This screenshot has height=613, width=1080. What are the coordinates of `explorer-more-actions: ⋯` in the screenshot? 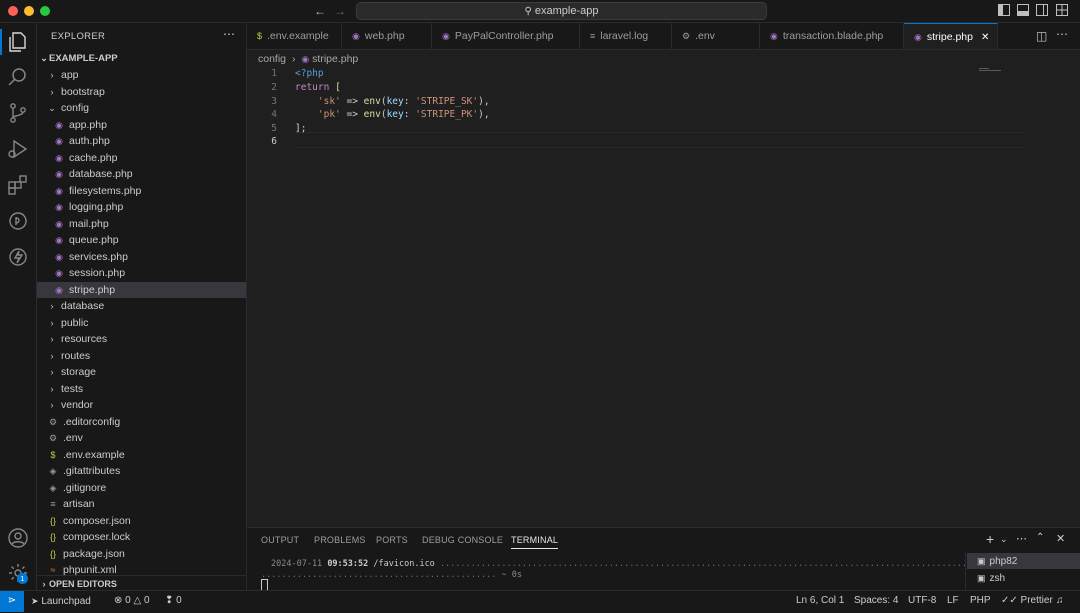 It's located at (229, 34).